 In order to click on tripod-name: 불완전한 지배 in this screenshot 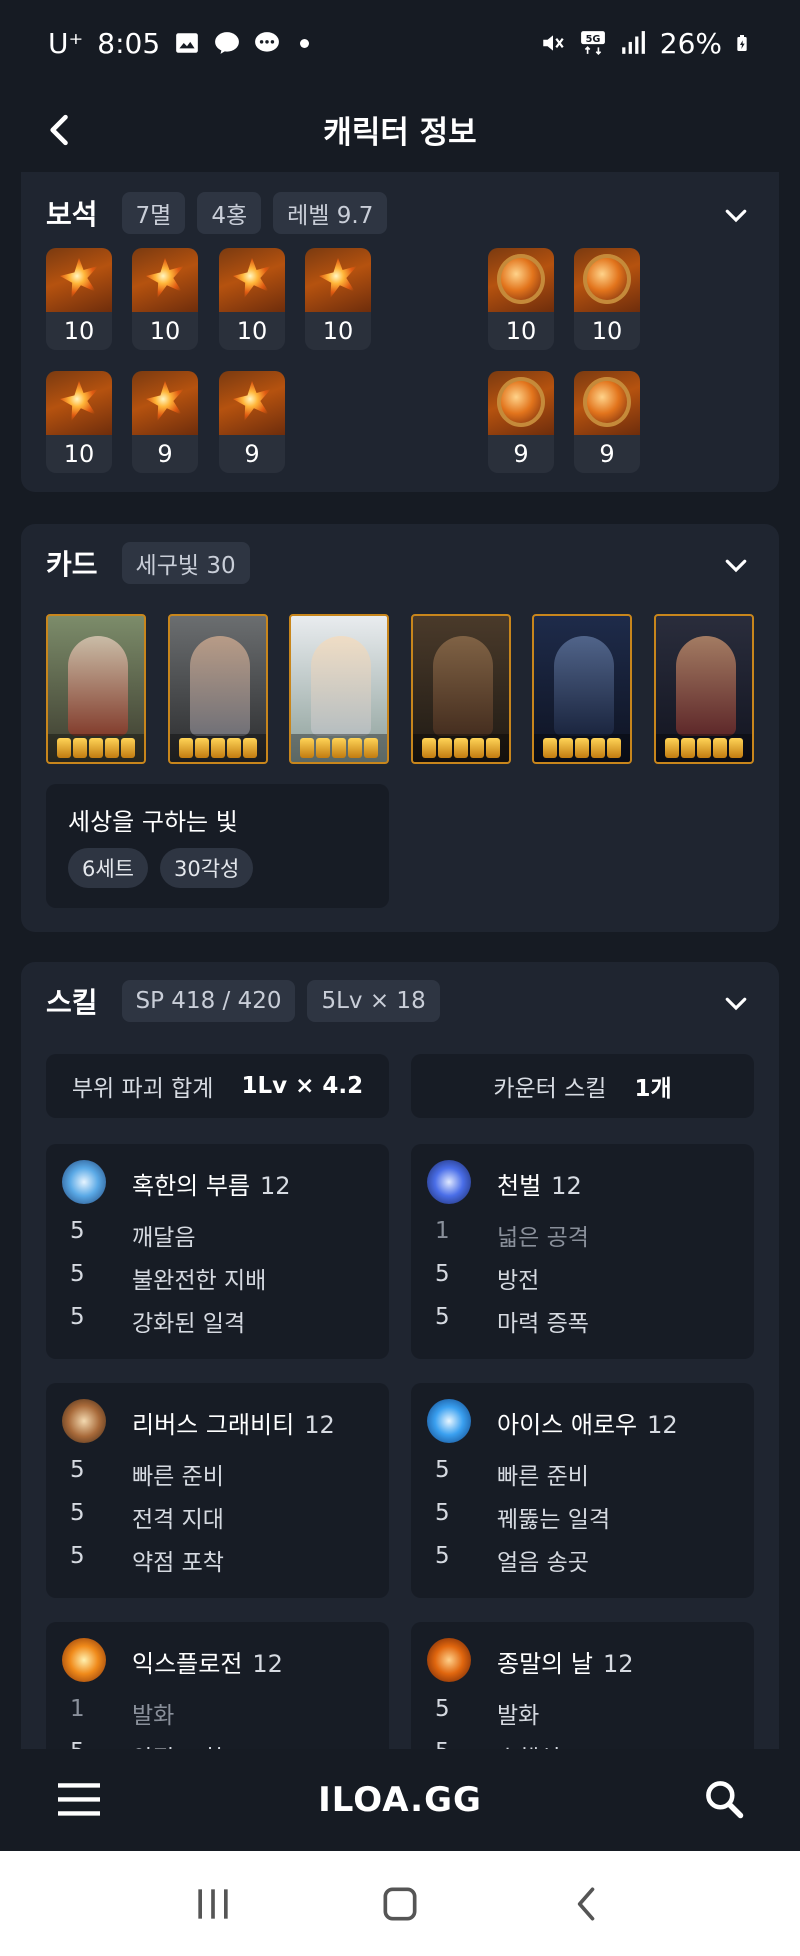, I will do `click(199, 1281)`.